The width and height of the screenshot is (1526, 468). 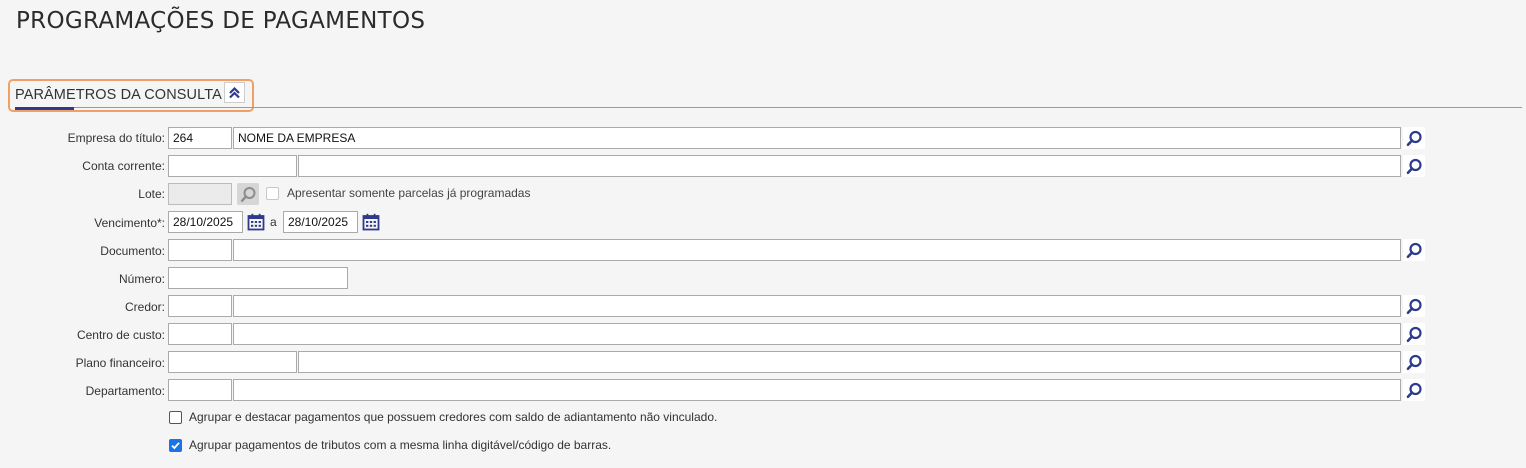 I want to click on empresa-label: Empresa do título:, so click(x=116, y=138).